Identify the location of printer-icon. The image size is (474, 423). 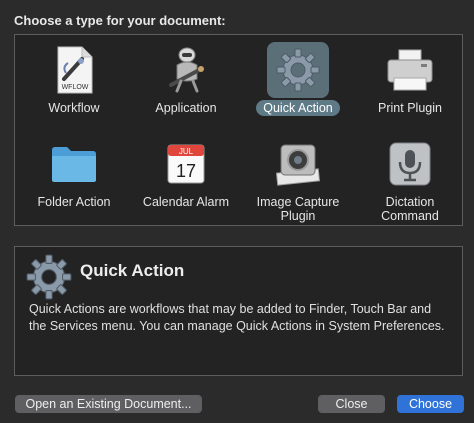
(410, 70).